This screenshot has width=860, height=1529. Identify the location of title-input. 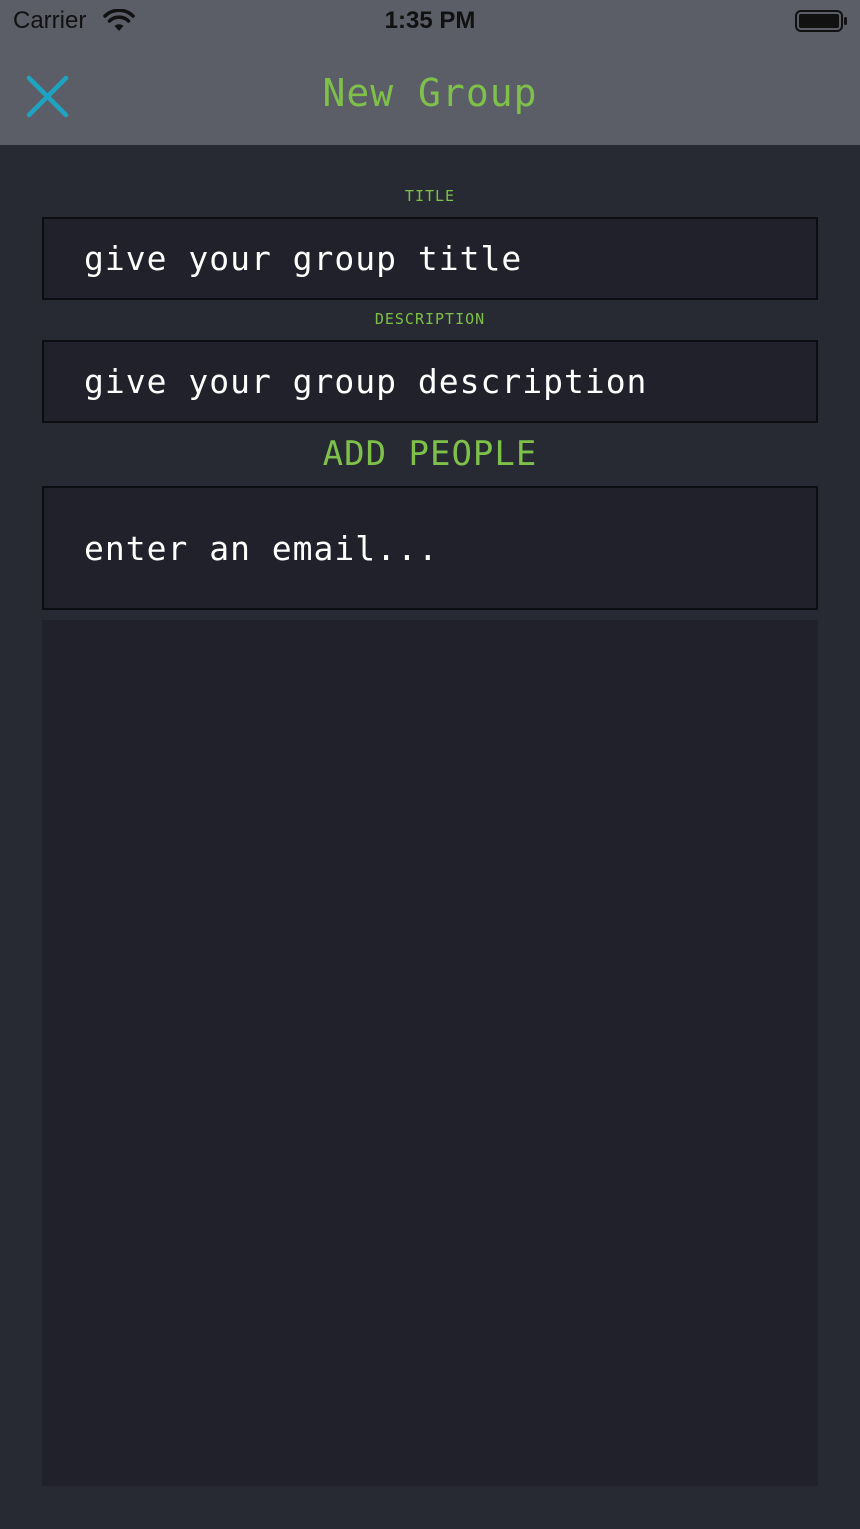
(430, 258).